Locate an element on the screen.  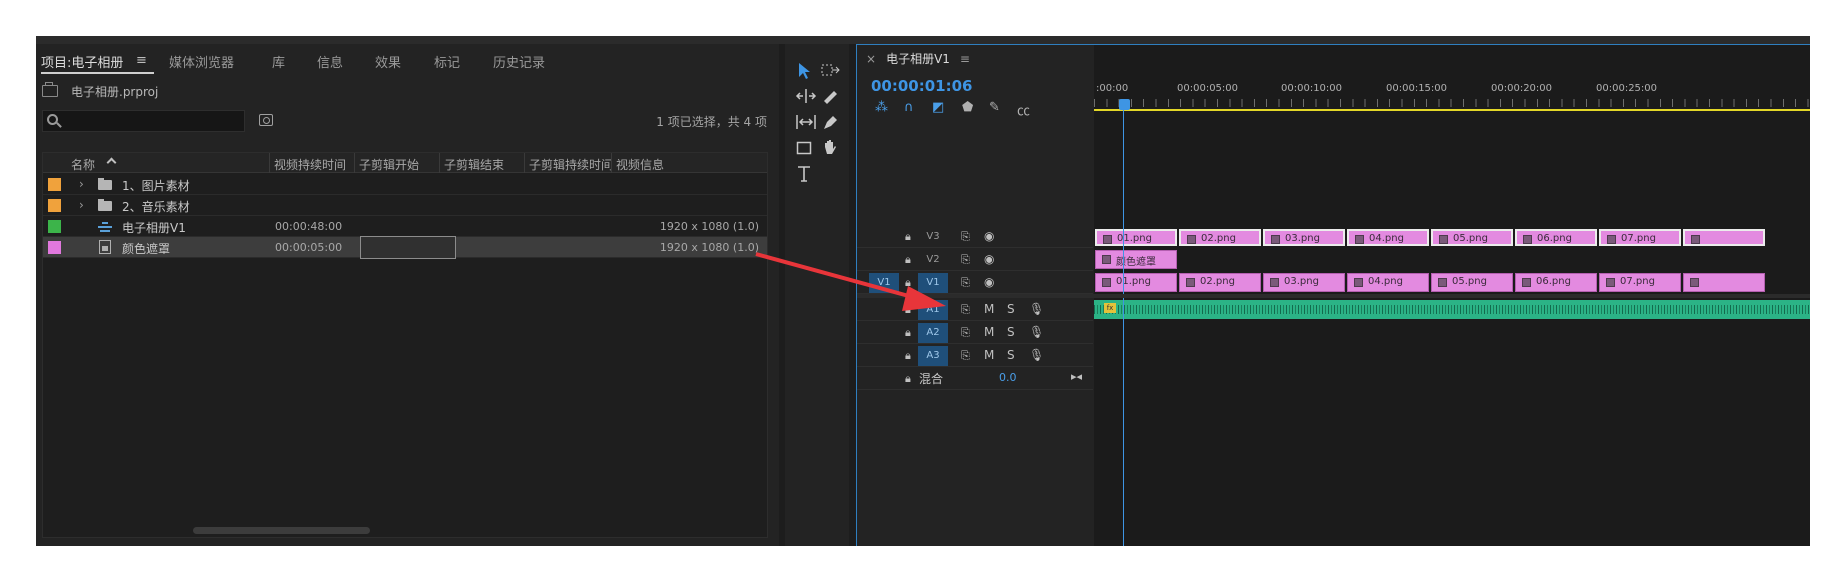
search-input is located at coordinates (143, 121).